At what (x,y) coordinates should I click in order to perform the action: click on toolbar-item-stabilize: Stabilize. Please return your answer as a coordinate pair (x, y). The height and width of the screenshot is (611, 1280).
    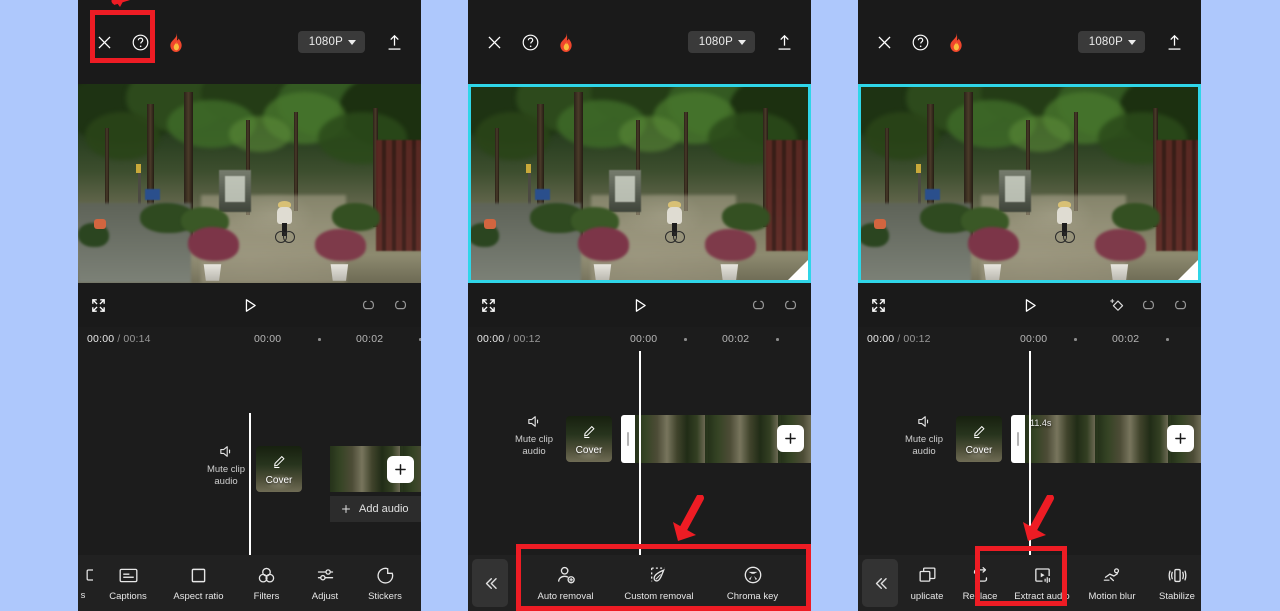
    Looking at the image, I should click on (1173, 583).